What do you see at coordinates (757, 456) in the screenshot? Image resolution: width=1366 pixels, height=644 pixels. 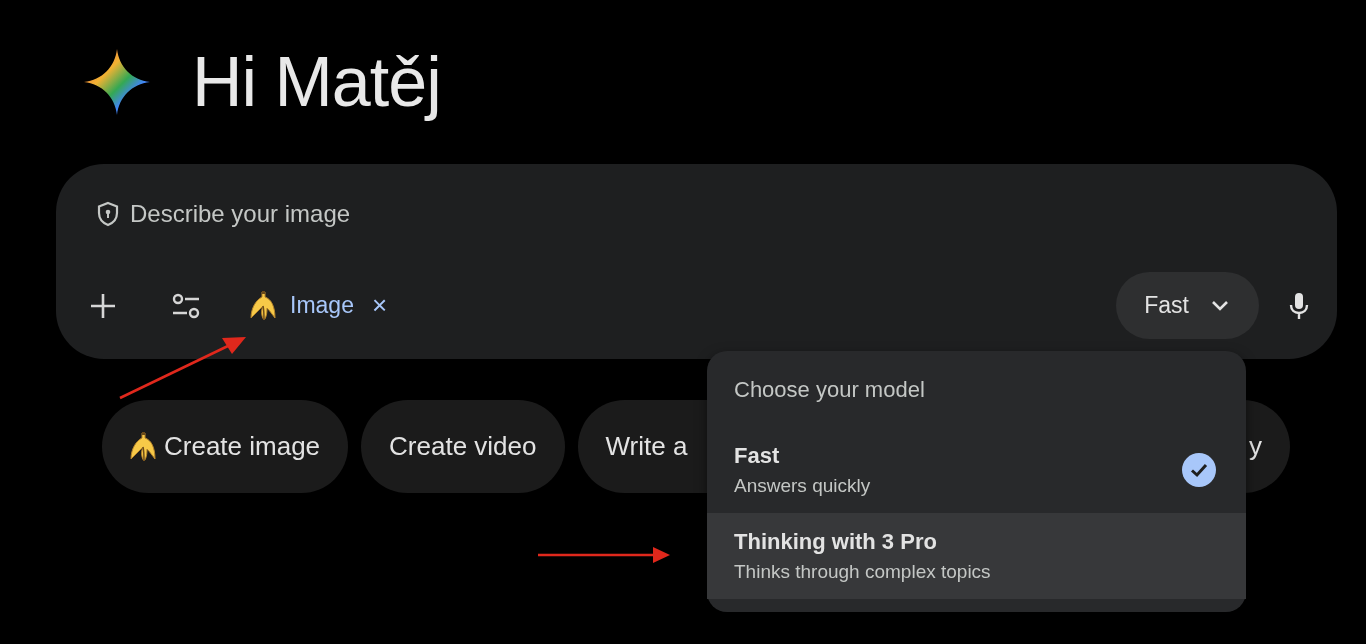 I see `option-name: Fast` at bounding box center [757, 456].